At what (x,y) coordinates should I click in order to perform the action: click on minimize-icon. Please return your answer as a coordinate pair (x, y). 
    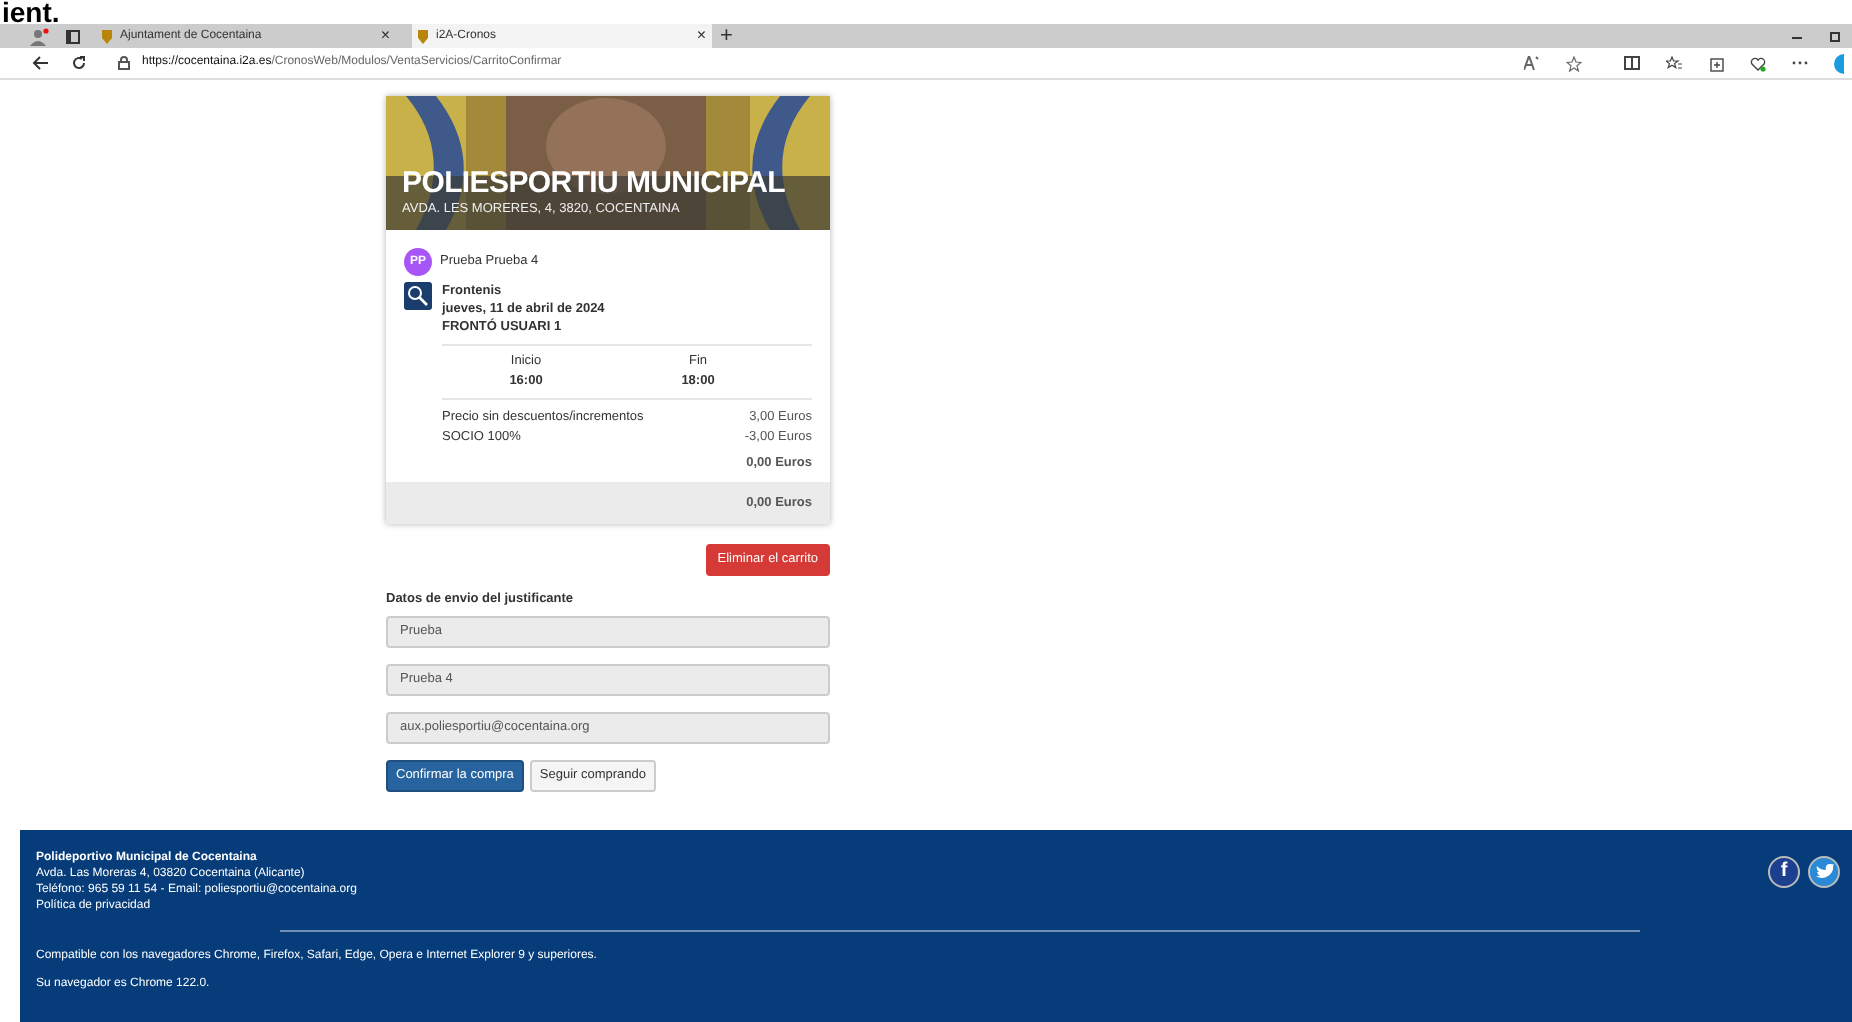
    Looking at the image, I should click on (1797, 36).